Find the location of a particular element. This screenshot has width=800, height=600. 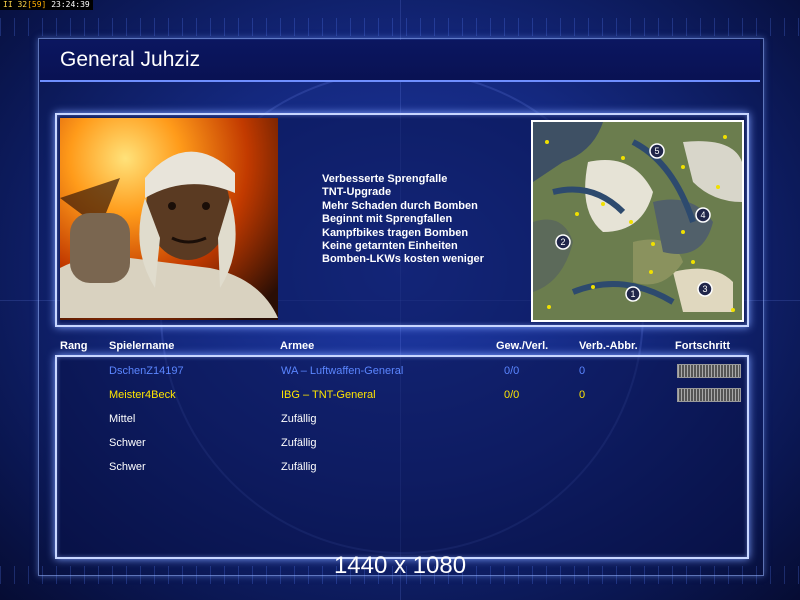

feature-item: Bomben-LKWs kosten weniger is located at coordinates (403, 259).